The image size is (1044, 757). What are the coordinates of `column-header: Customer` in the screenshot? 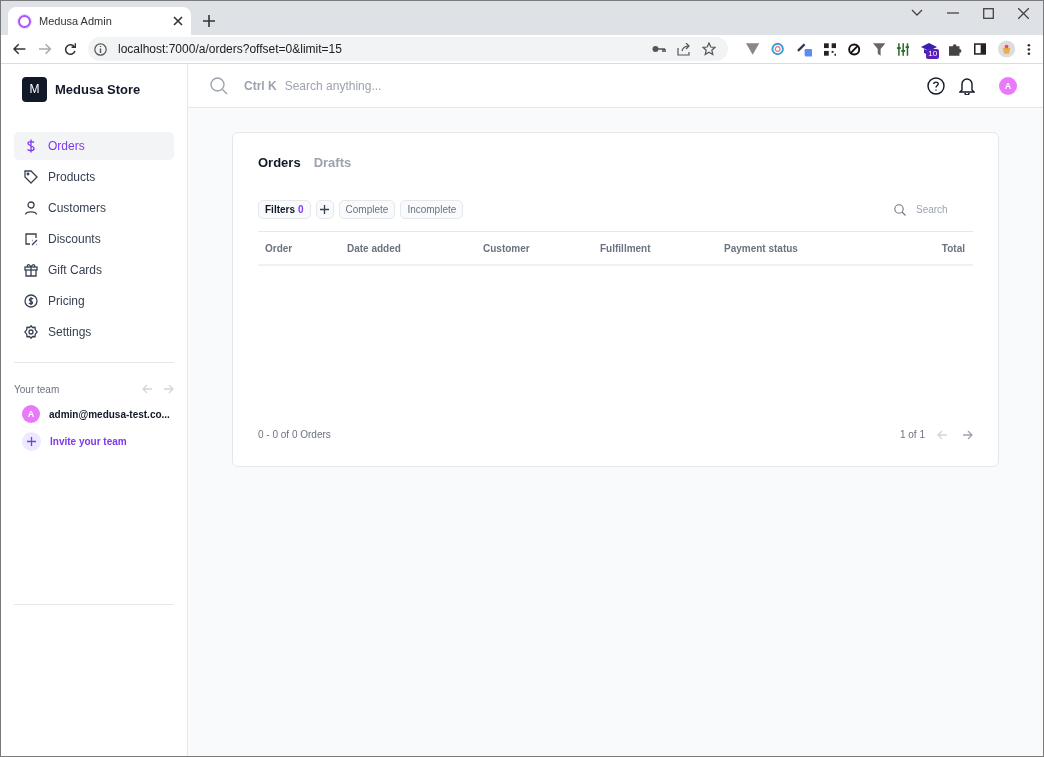 It's located at (507, 248).